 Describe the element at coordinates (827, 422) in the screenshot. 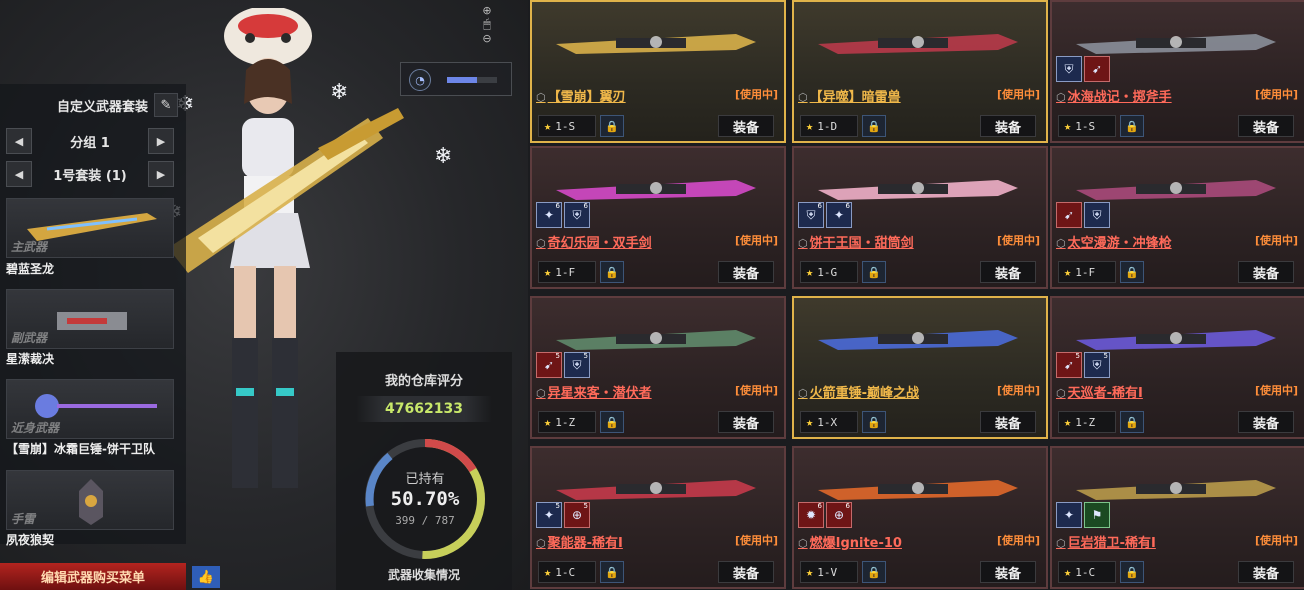

I see `weapon-rank-text: 1-X` at that location.